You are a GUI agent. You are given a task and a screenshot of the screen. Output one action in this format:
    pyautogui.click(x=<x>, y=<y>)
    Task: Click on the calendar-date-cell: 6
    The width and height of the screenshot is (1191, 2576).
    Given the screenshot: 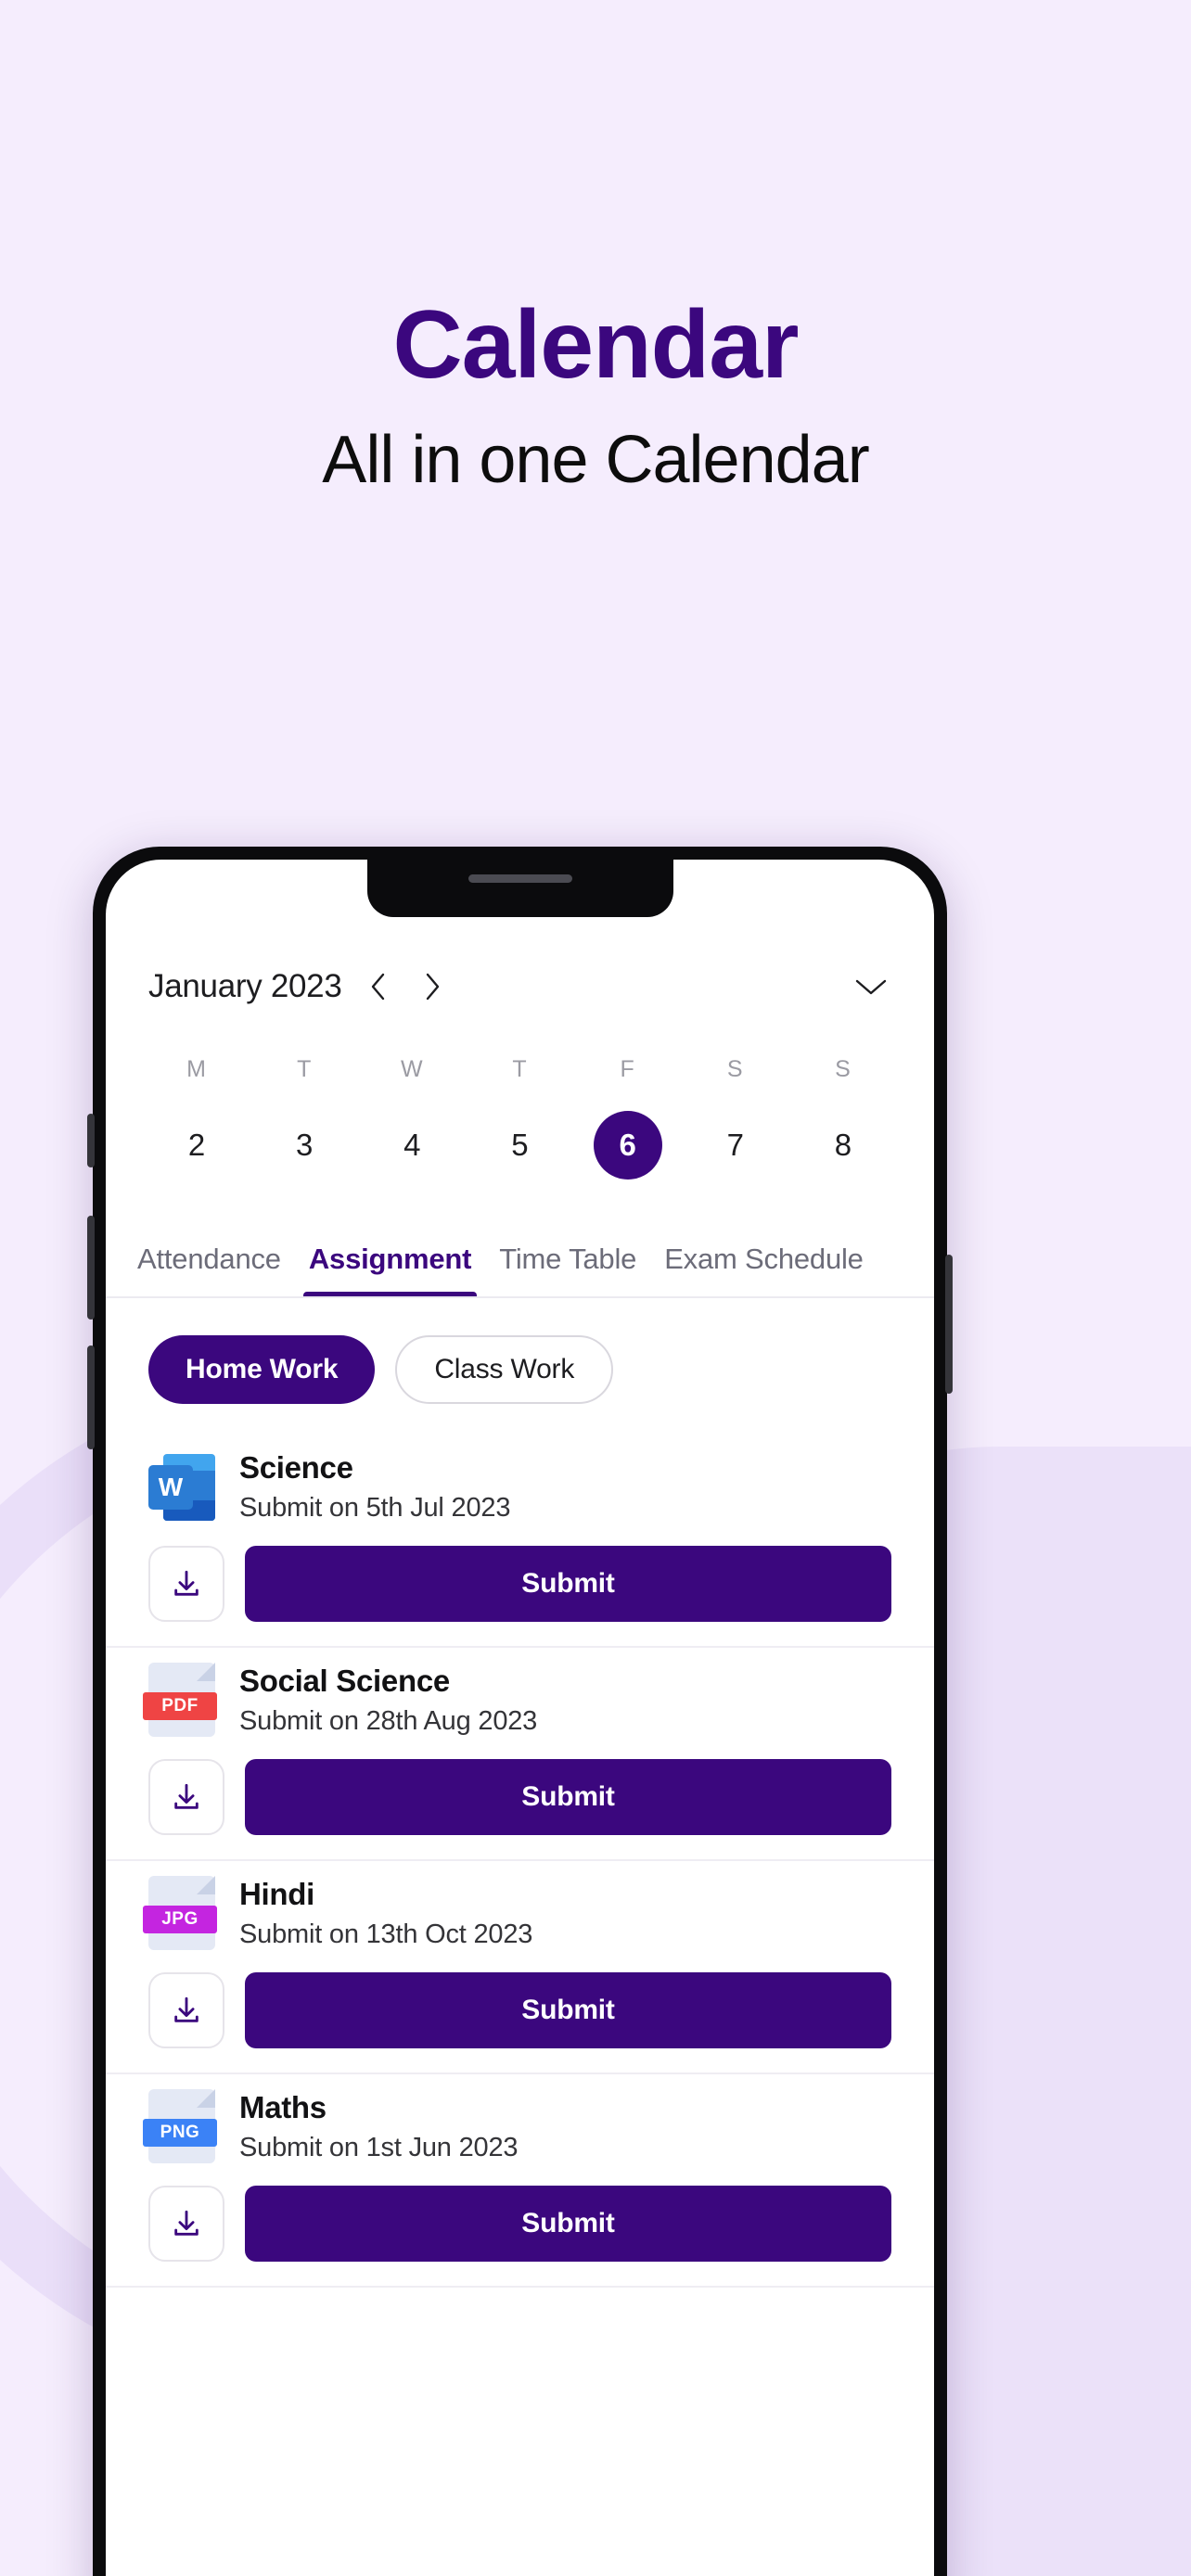 What is the action you would take?
    pyautogui.click(x=628, y=1145)
    